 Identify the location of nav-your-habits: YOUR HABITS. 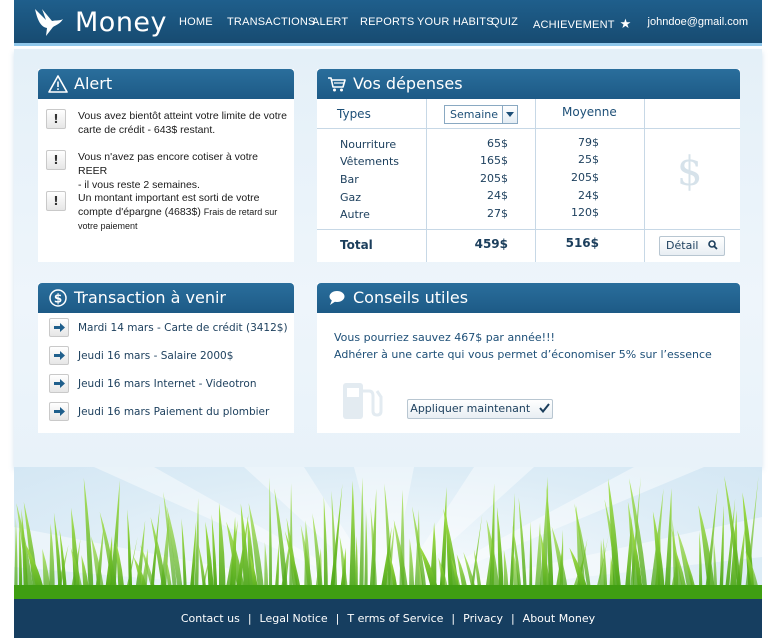
(455, 22).